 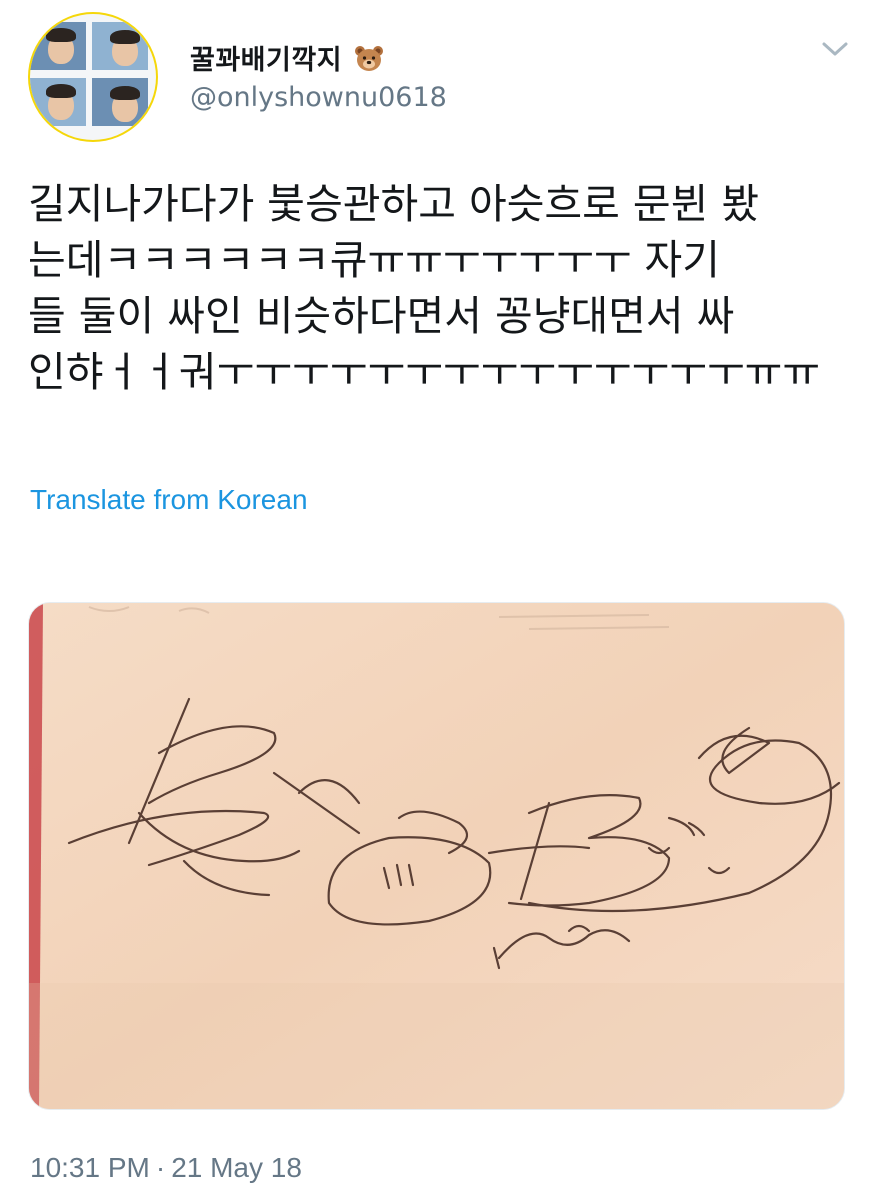 I want to click on tweet-date: 21 May 18, so click(x=236, y=1167).